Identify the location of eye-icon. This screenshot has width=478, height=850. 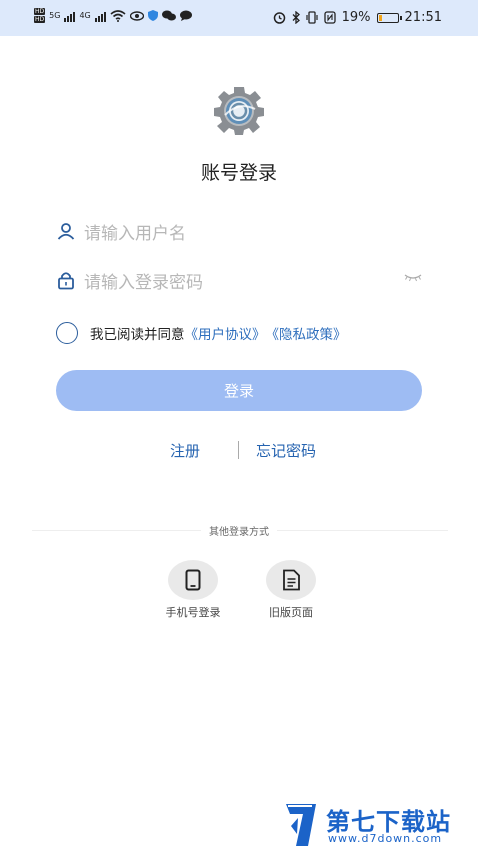
(136, 15).